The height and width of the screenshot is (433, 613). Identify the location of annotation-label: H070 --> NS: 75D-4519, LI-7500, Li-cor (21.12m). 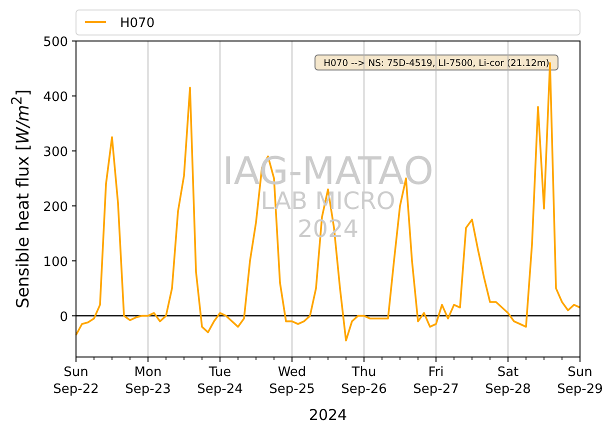
(436, 62).